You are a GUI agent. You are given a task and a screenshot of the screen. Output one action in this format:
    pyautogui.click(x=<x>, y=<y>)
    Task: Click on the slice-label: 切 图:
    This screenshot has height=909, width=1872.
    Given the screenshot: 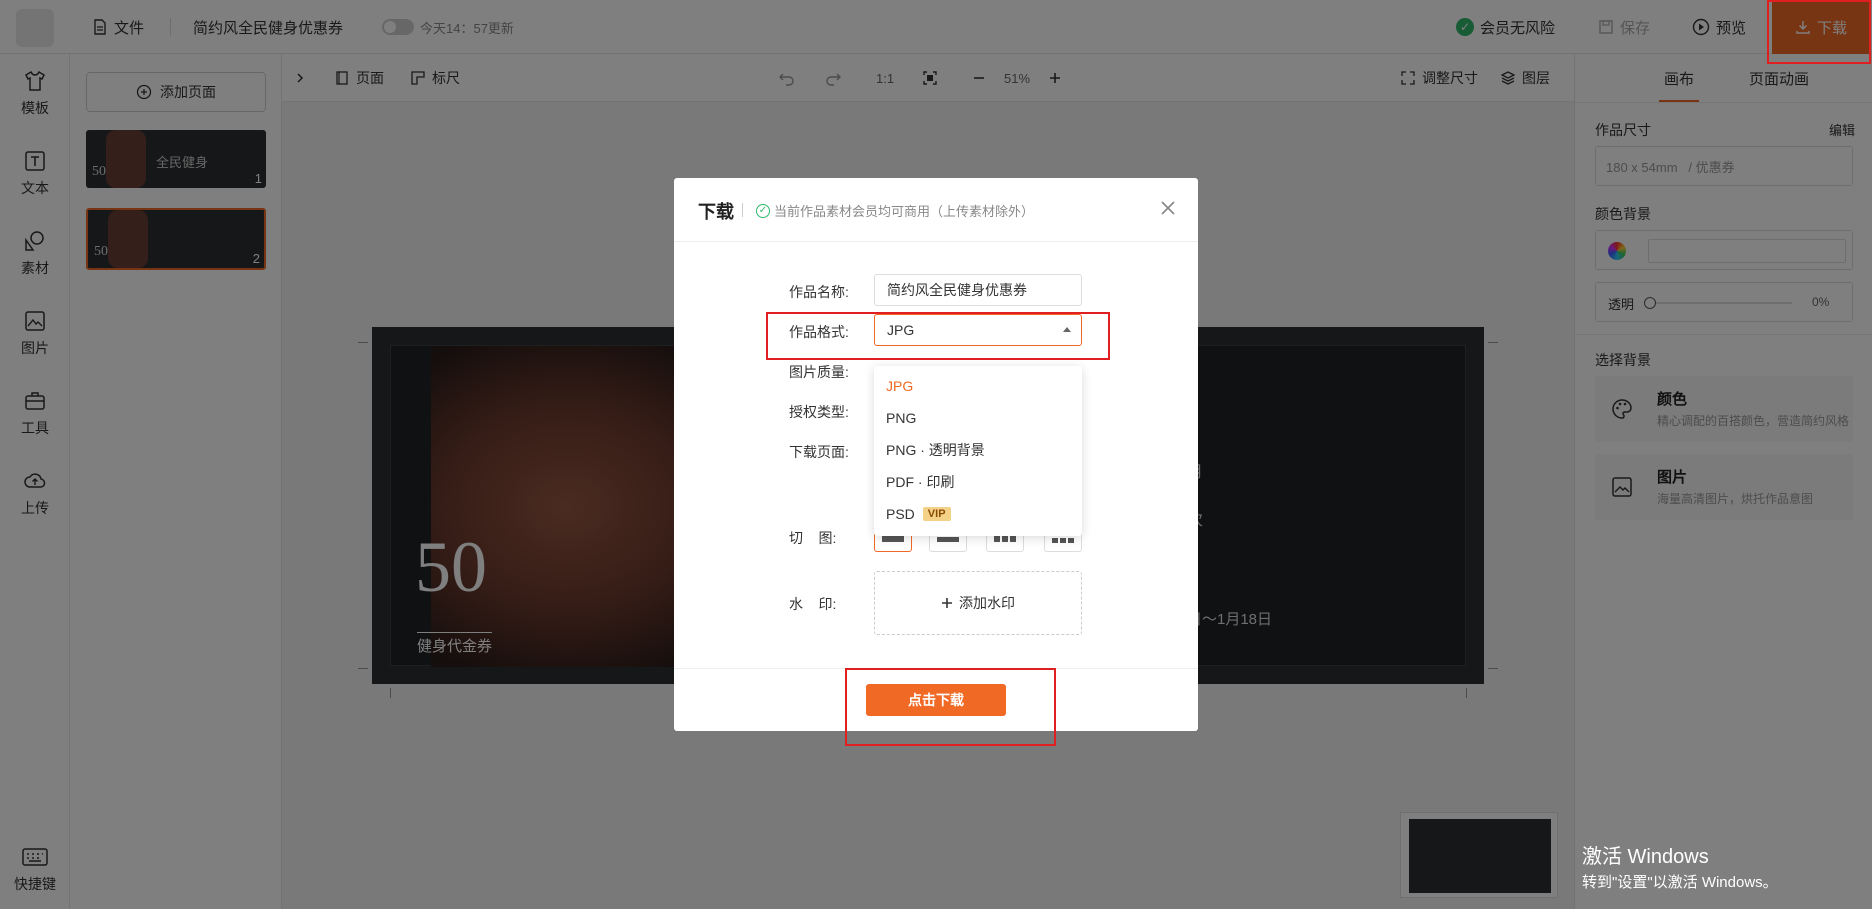 What is the action you would take?
    pyautogui.click(x=813, y=538)
    